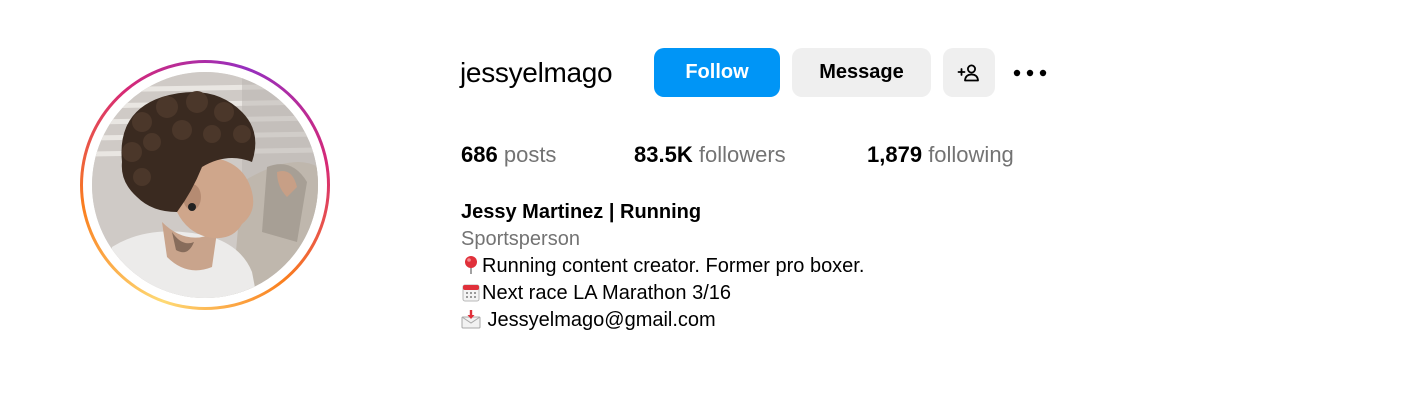 Image resolution: width=1420 pixels, height=401 pixels. Describe the element at coordinates (811, 293) in the screenshot. I see `bio-line: Next race LA Marathon 3/16` at that location.